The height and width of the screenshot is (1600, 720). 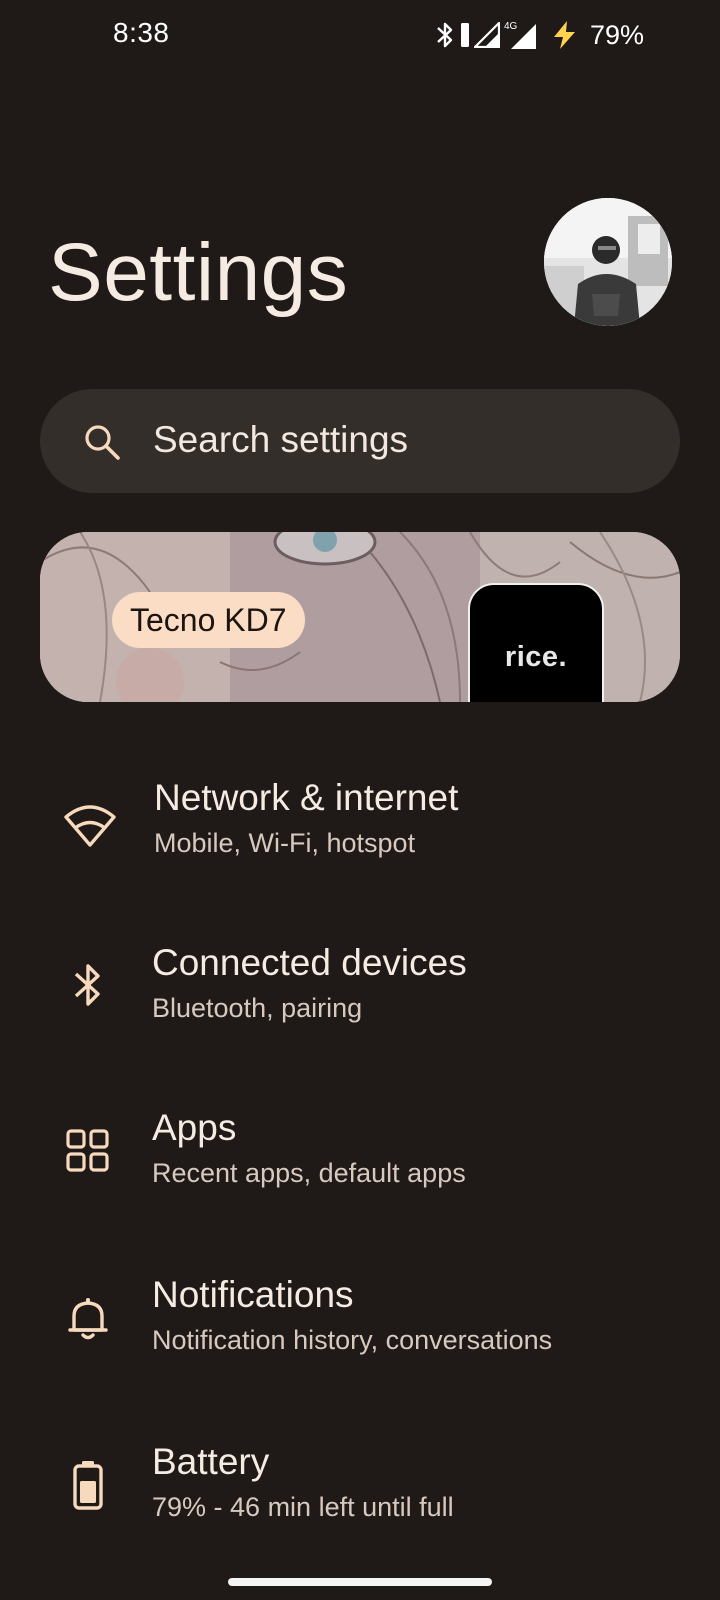 What do you see at coordinates (536, 657) in the screenshot?
I see `phone-wallpaper-label: rice.` at bounding box center [536, 657].